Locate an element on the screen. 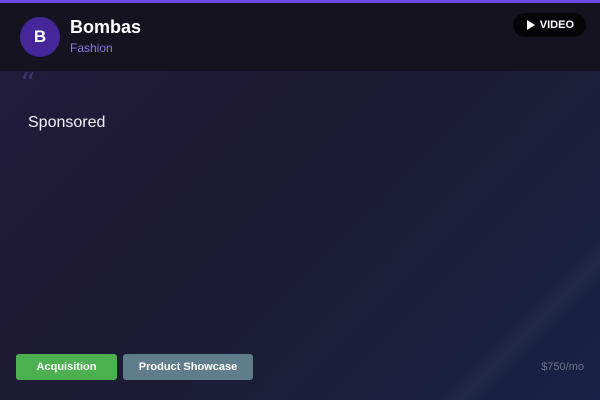 This screenshot has width=600, height=400. video-button: VIDEO is located at coordinates (549, 25).